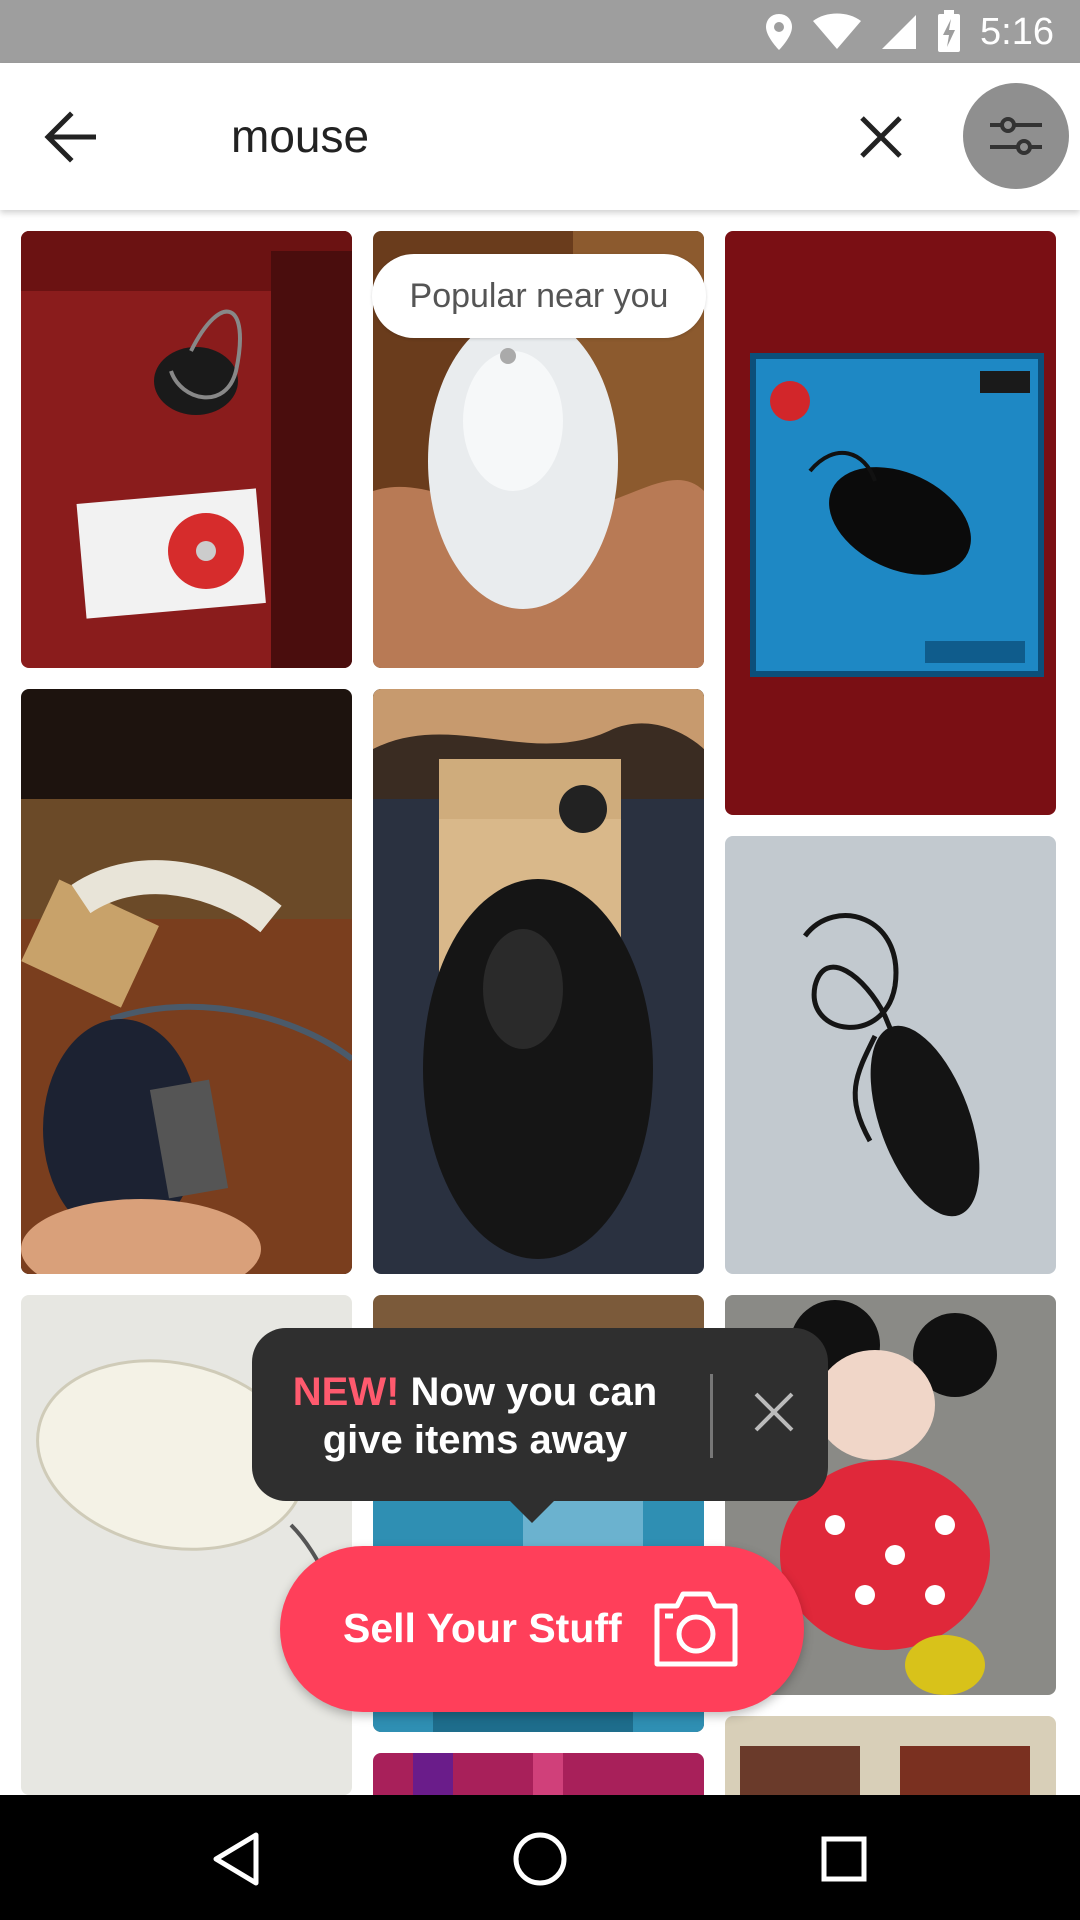 This screenshot has width=1080, height=1920. I want to click on product-photo-wired-mouse, so click(186, 981).